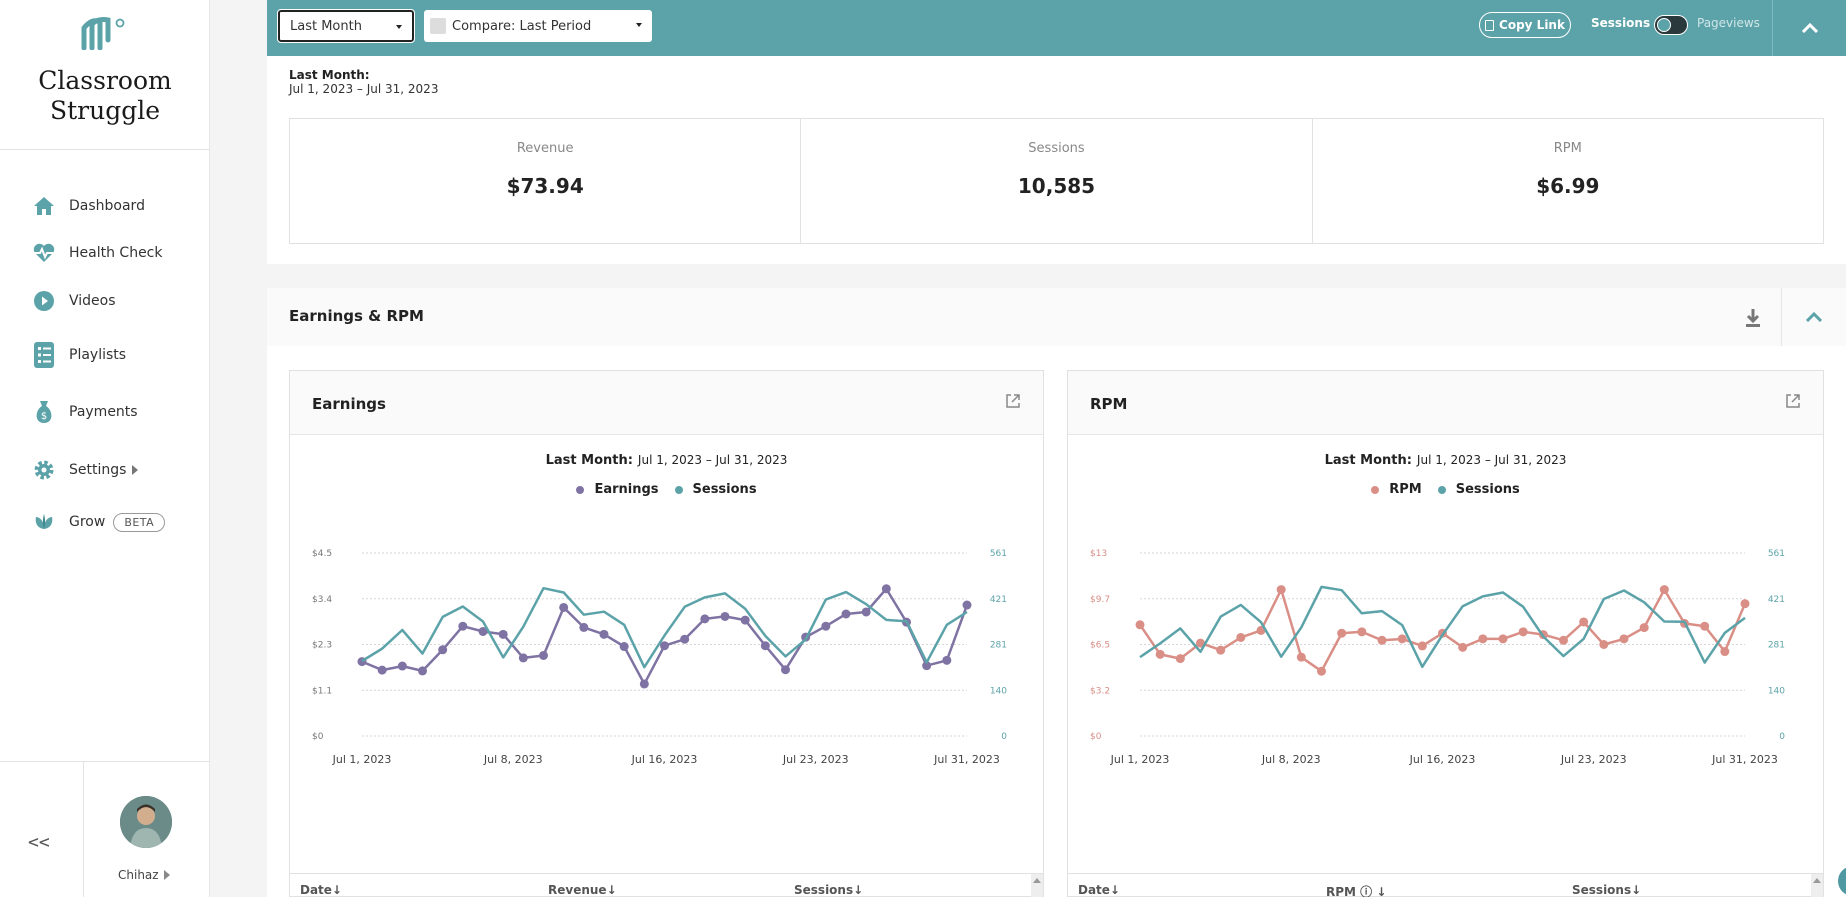 Image resolution: width=1846 pixels, height=897 pixels. What do you see at coordinates (79, 355) in the screenshot?
I see `sidebar-item-playlists: Playlists` at bounding box center [79, 355].